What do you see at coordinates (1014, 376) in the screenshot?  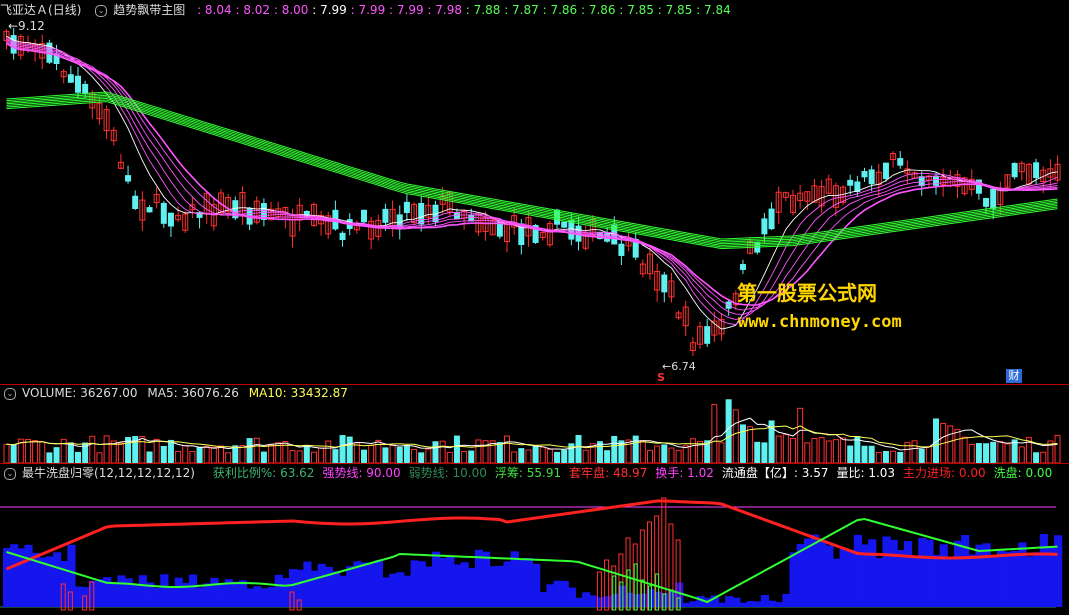 I see `finance-badge: 财` at bounding box center [1014, 376].